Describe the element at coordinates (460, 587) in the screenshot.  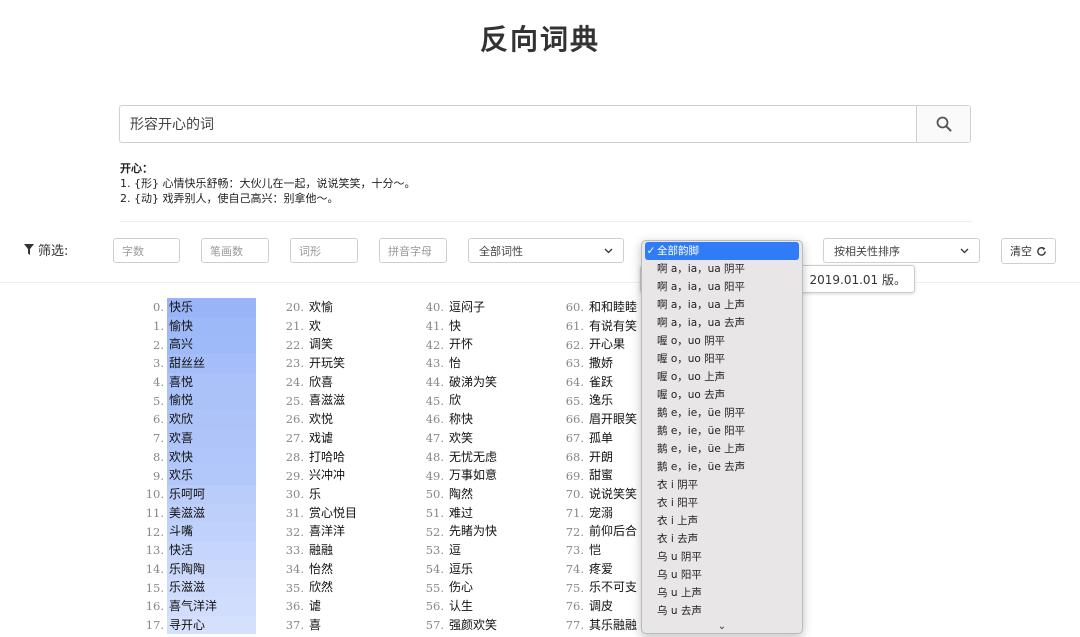
I see `result-word: 伤心` at that location.